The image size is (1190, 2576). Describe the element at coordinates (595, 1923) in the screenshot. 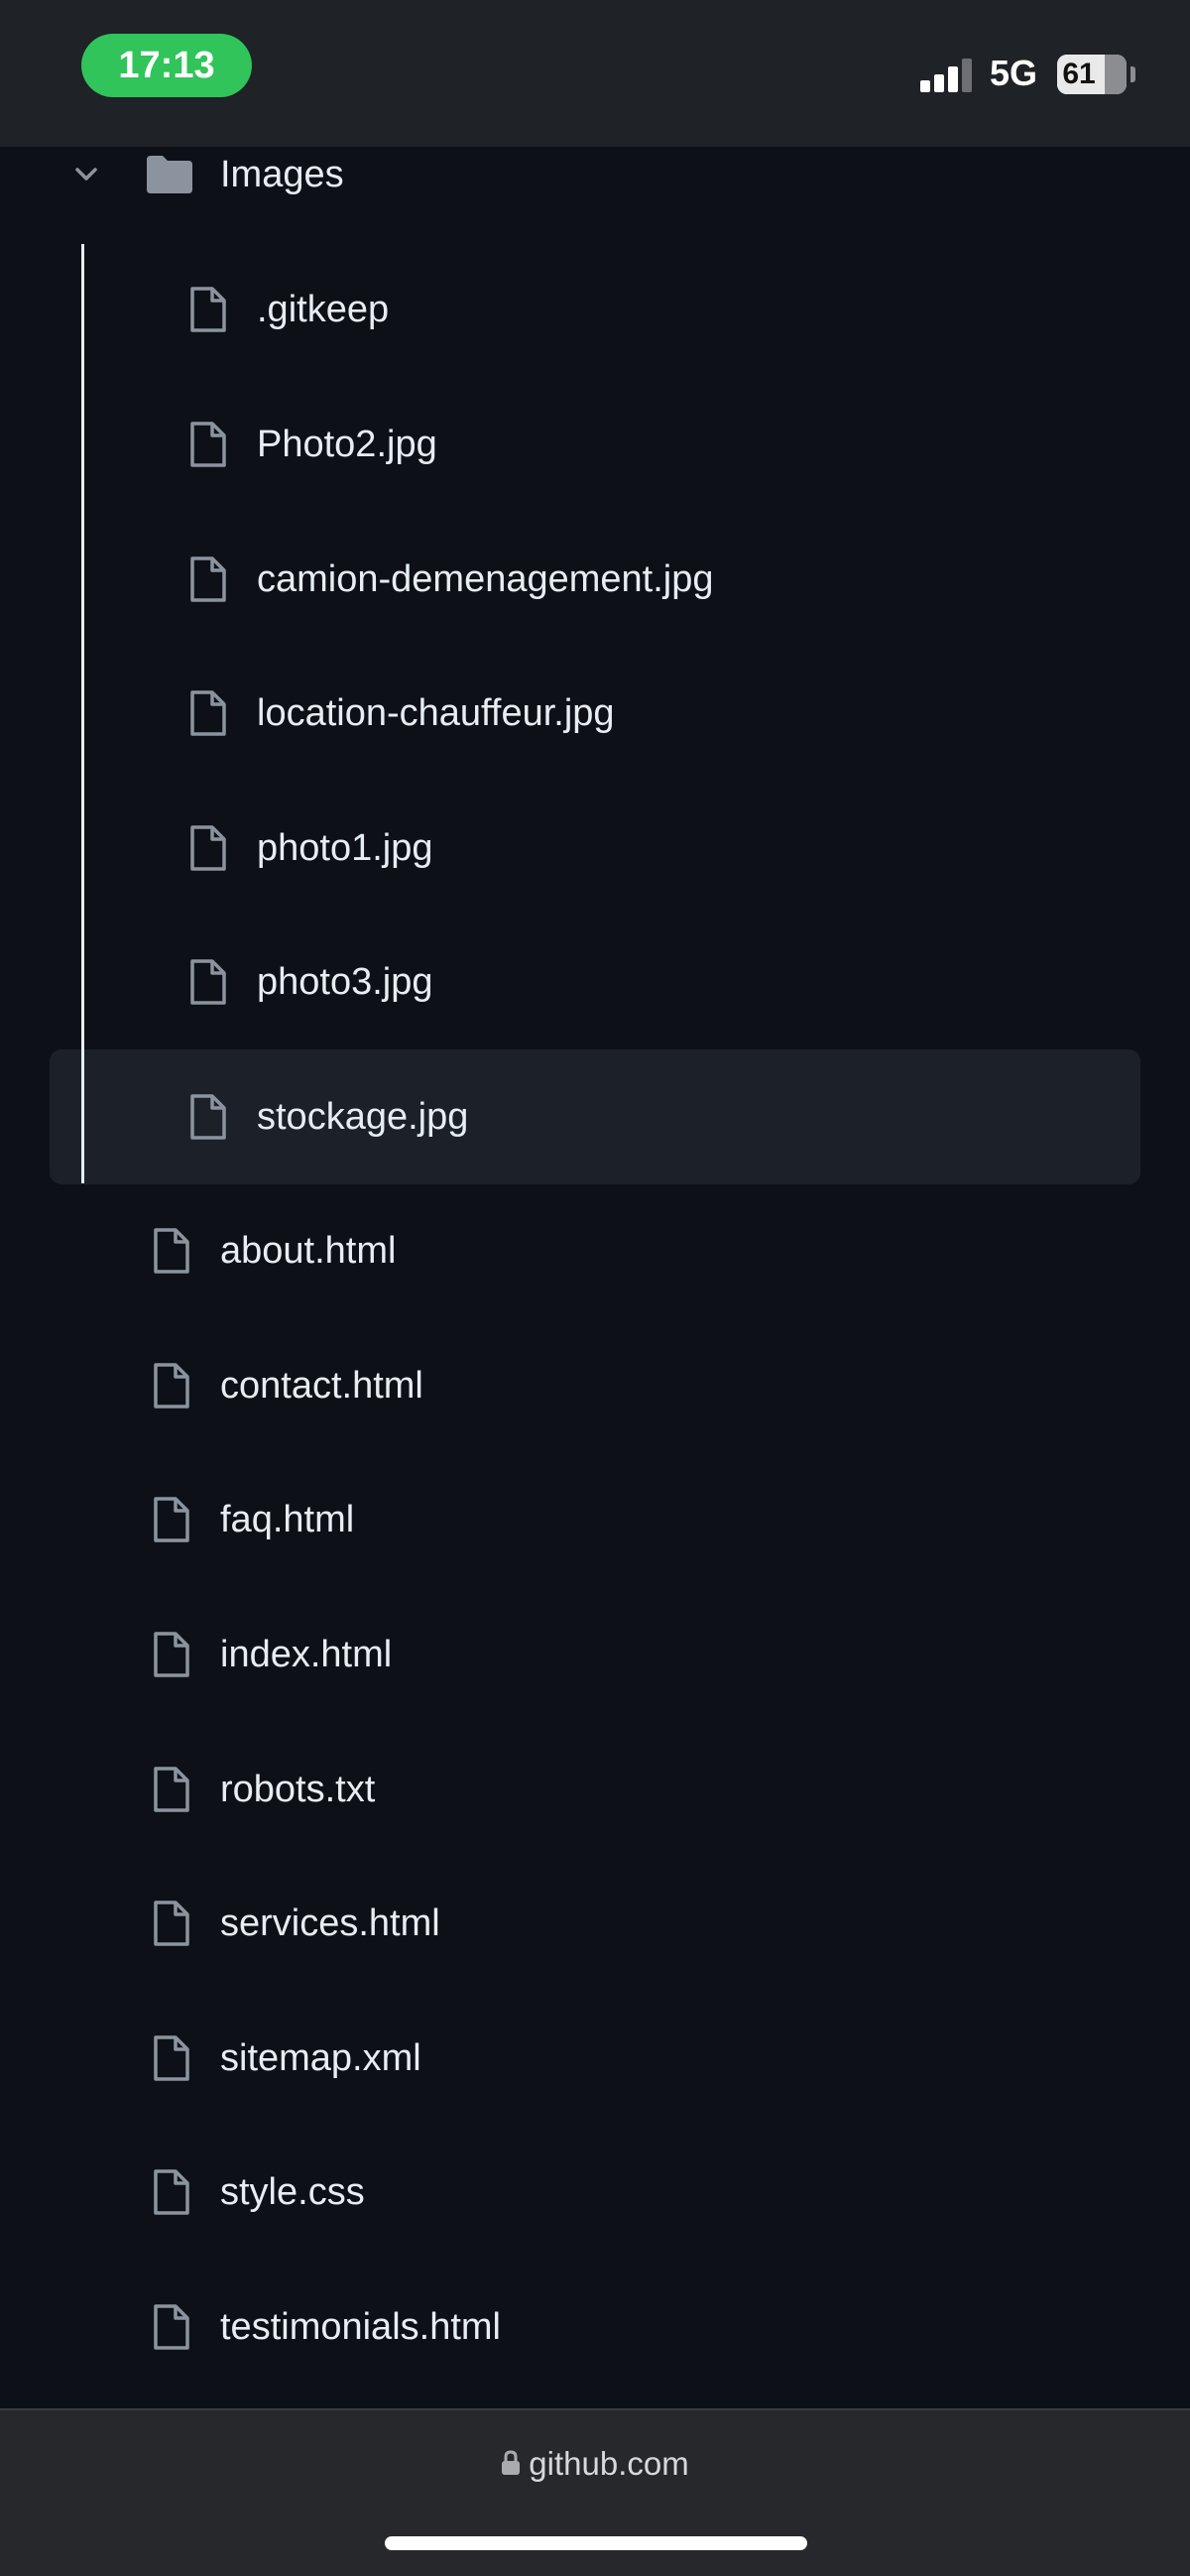

I see `tree-file: services.html` at that location.